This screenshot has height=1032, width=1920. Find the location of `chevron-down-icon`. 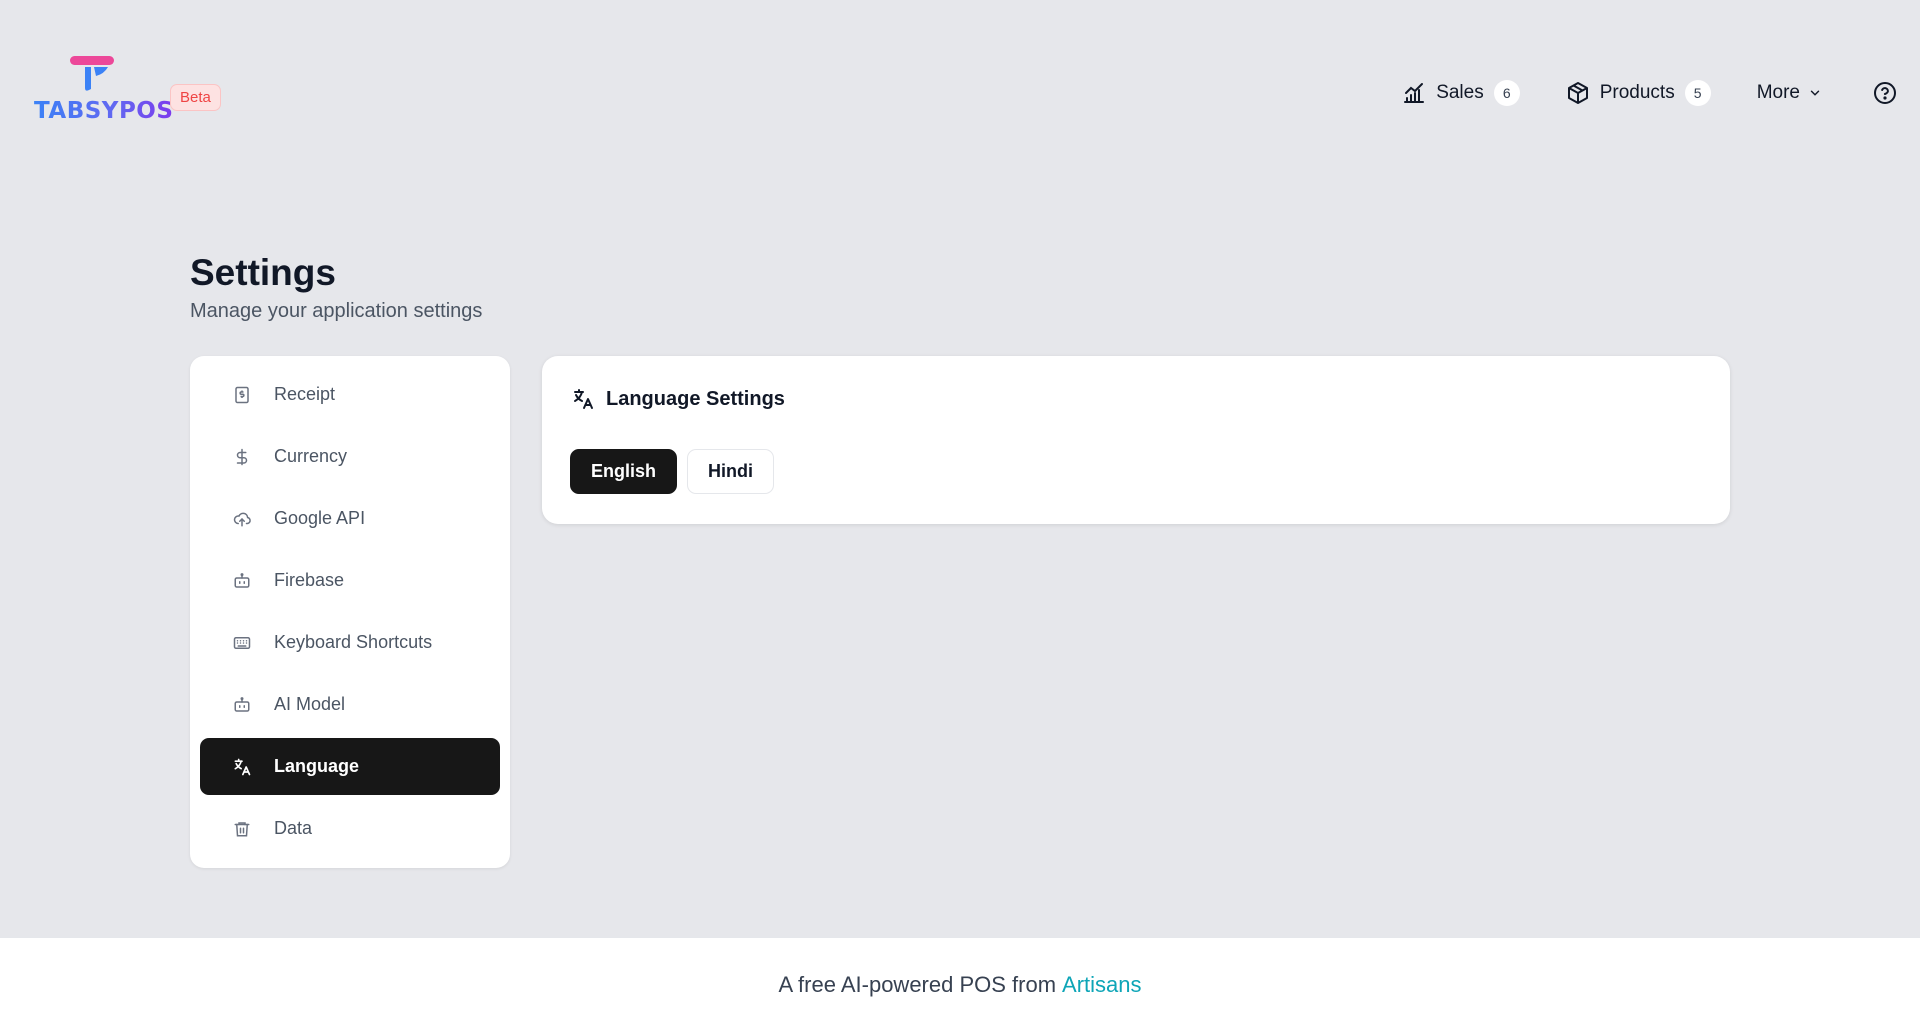

chevron-down-icon is located at coordinates (1815, 93).